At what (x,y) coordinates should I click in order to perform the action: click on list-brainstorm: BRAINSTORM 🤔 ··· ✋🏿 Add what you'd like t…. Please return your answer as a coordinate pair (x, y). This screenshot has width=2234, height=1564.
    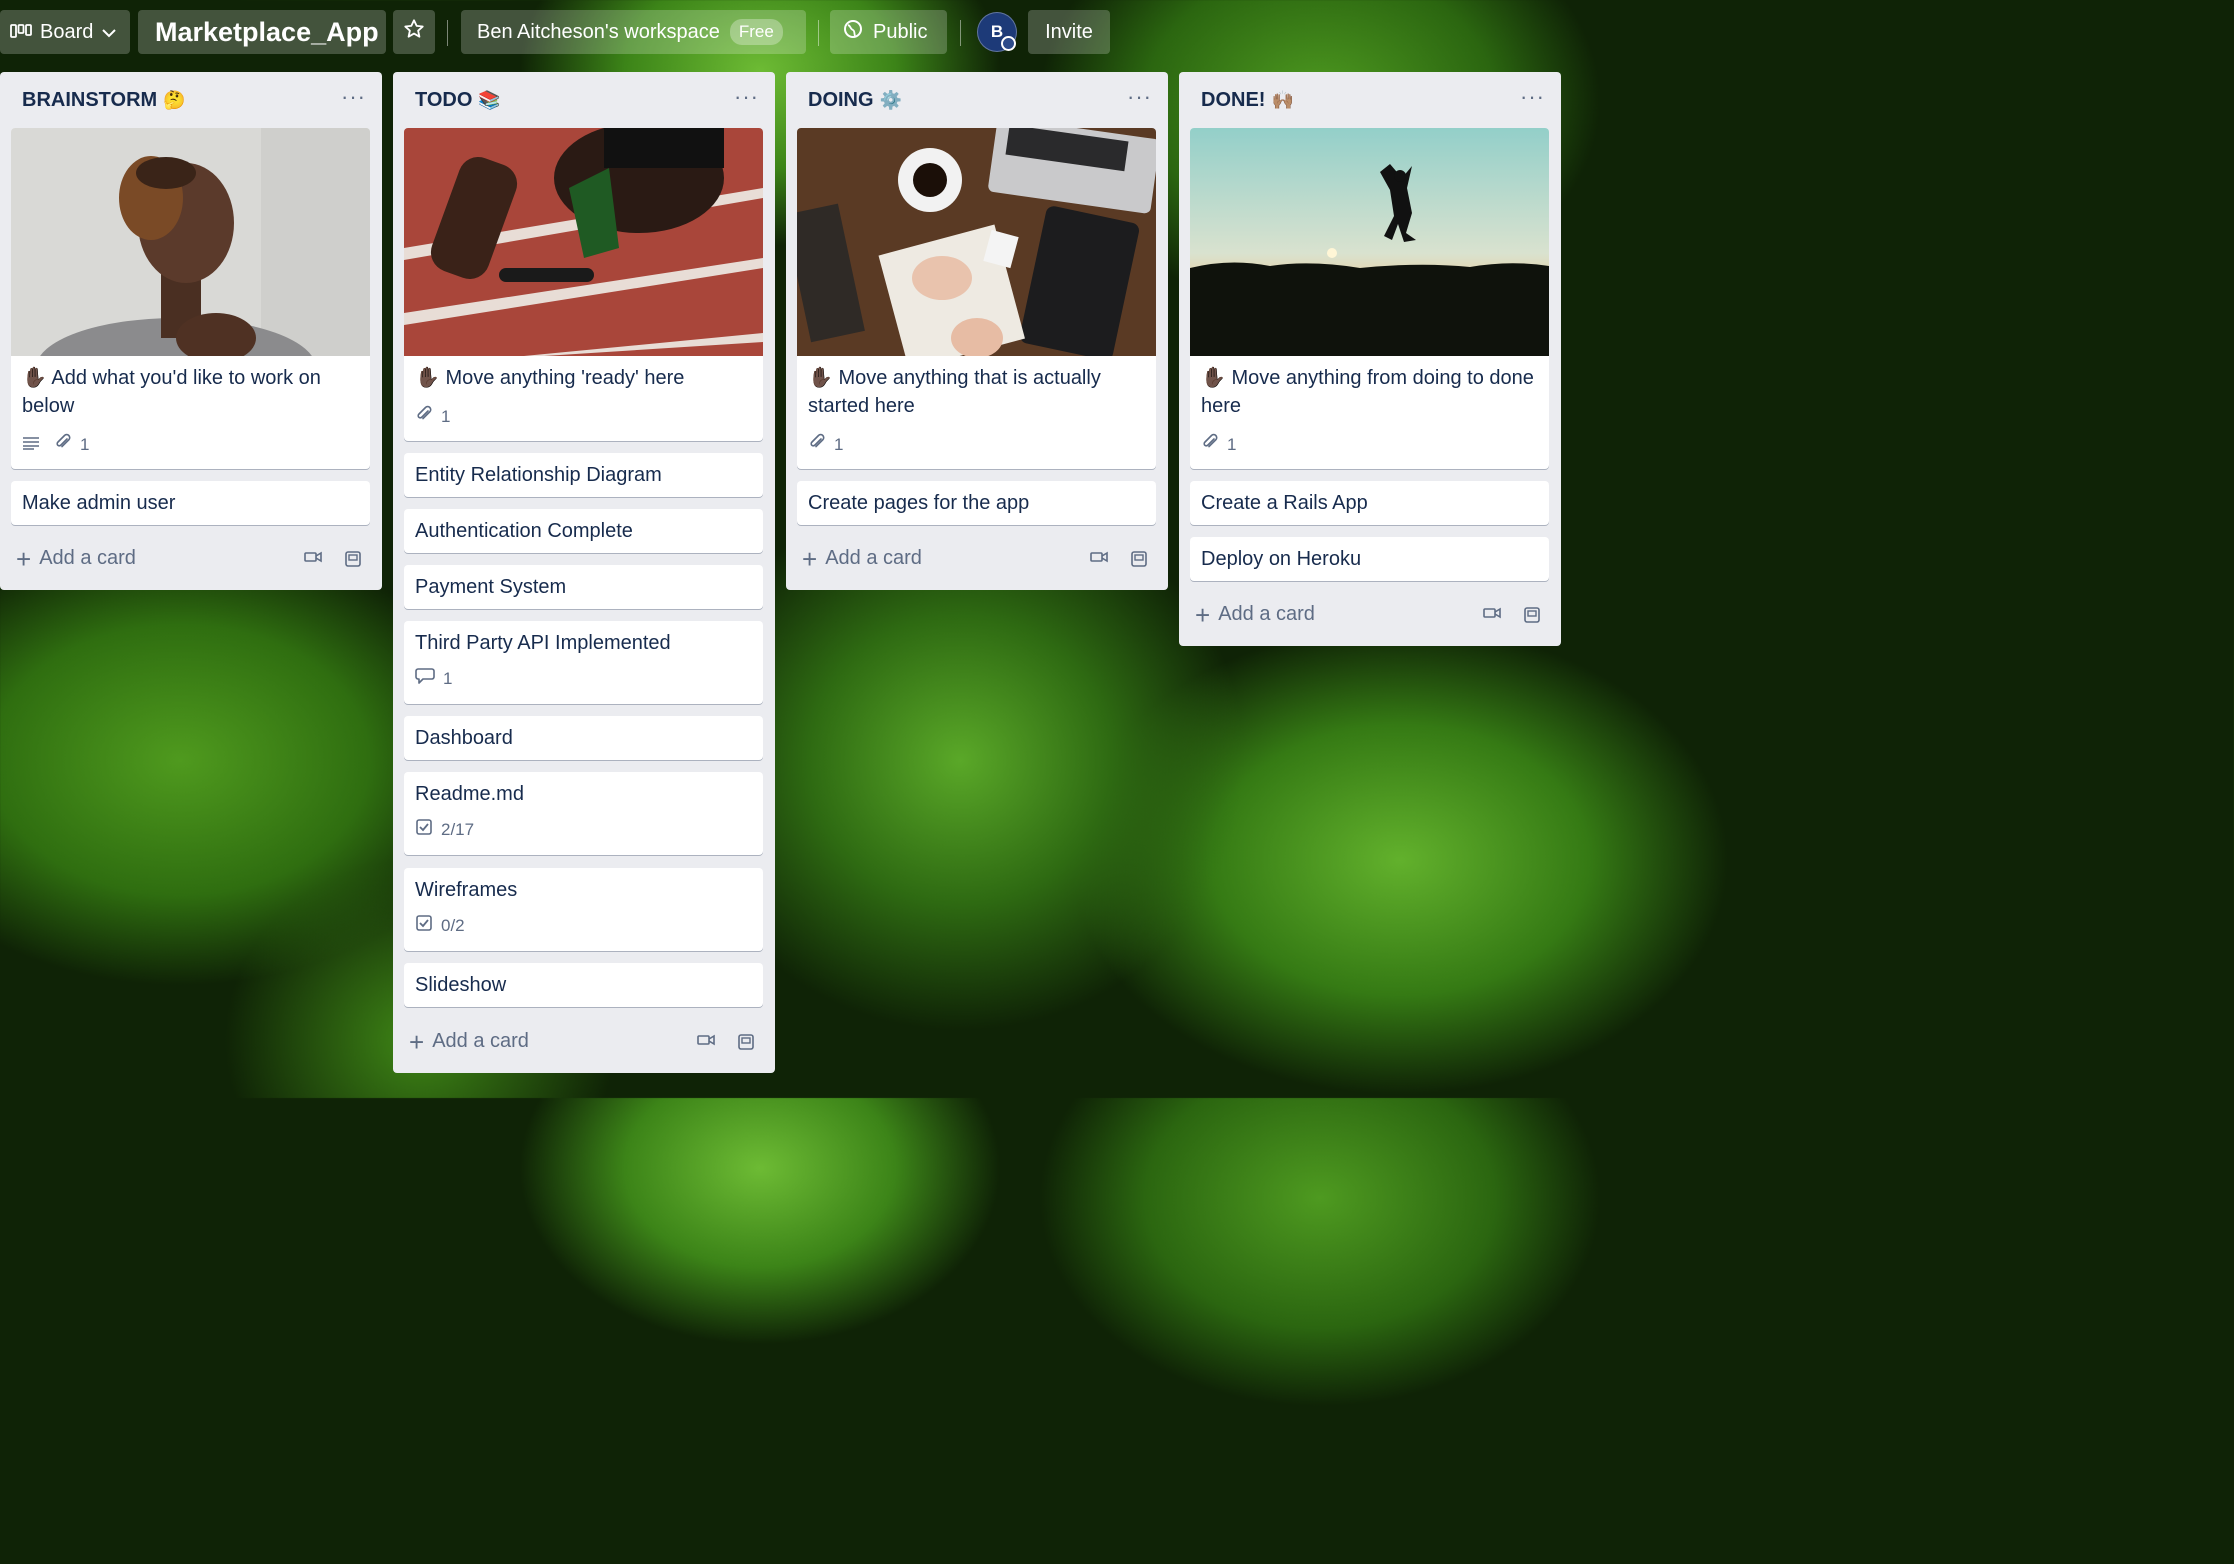
    Looking at the image, I should click on (191, 331).